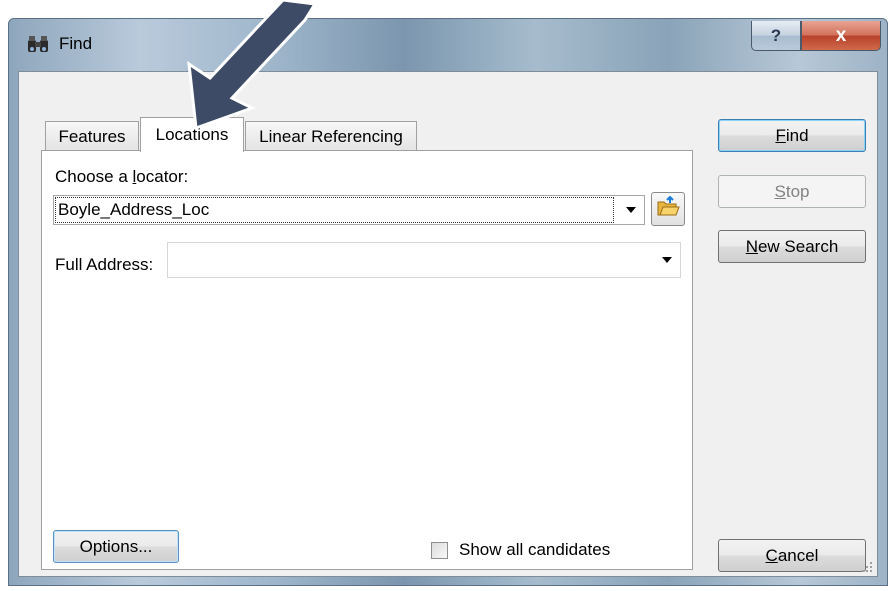 The width and height of the screenshot is (894, 591). Describe the element at coordinates (867, 566) in the screenshot. I see `resize-grip-icon` at that location.